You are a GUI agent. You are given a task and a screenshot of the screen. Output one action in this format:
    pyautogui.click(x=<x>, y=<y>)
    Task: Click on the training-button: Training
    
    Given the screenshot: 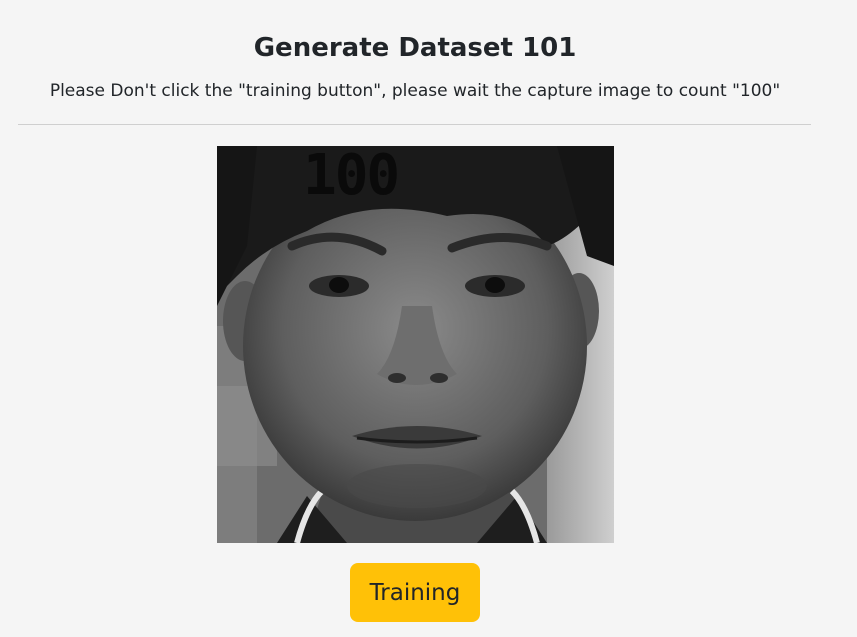 What is the action you would take?
    pyautogui.click(x=415, y=592)
    